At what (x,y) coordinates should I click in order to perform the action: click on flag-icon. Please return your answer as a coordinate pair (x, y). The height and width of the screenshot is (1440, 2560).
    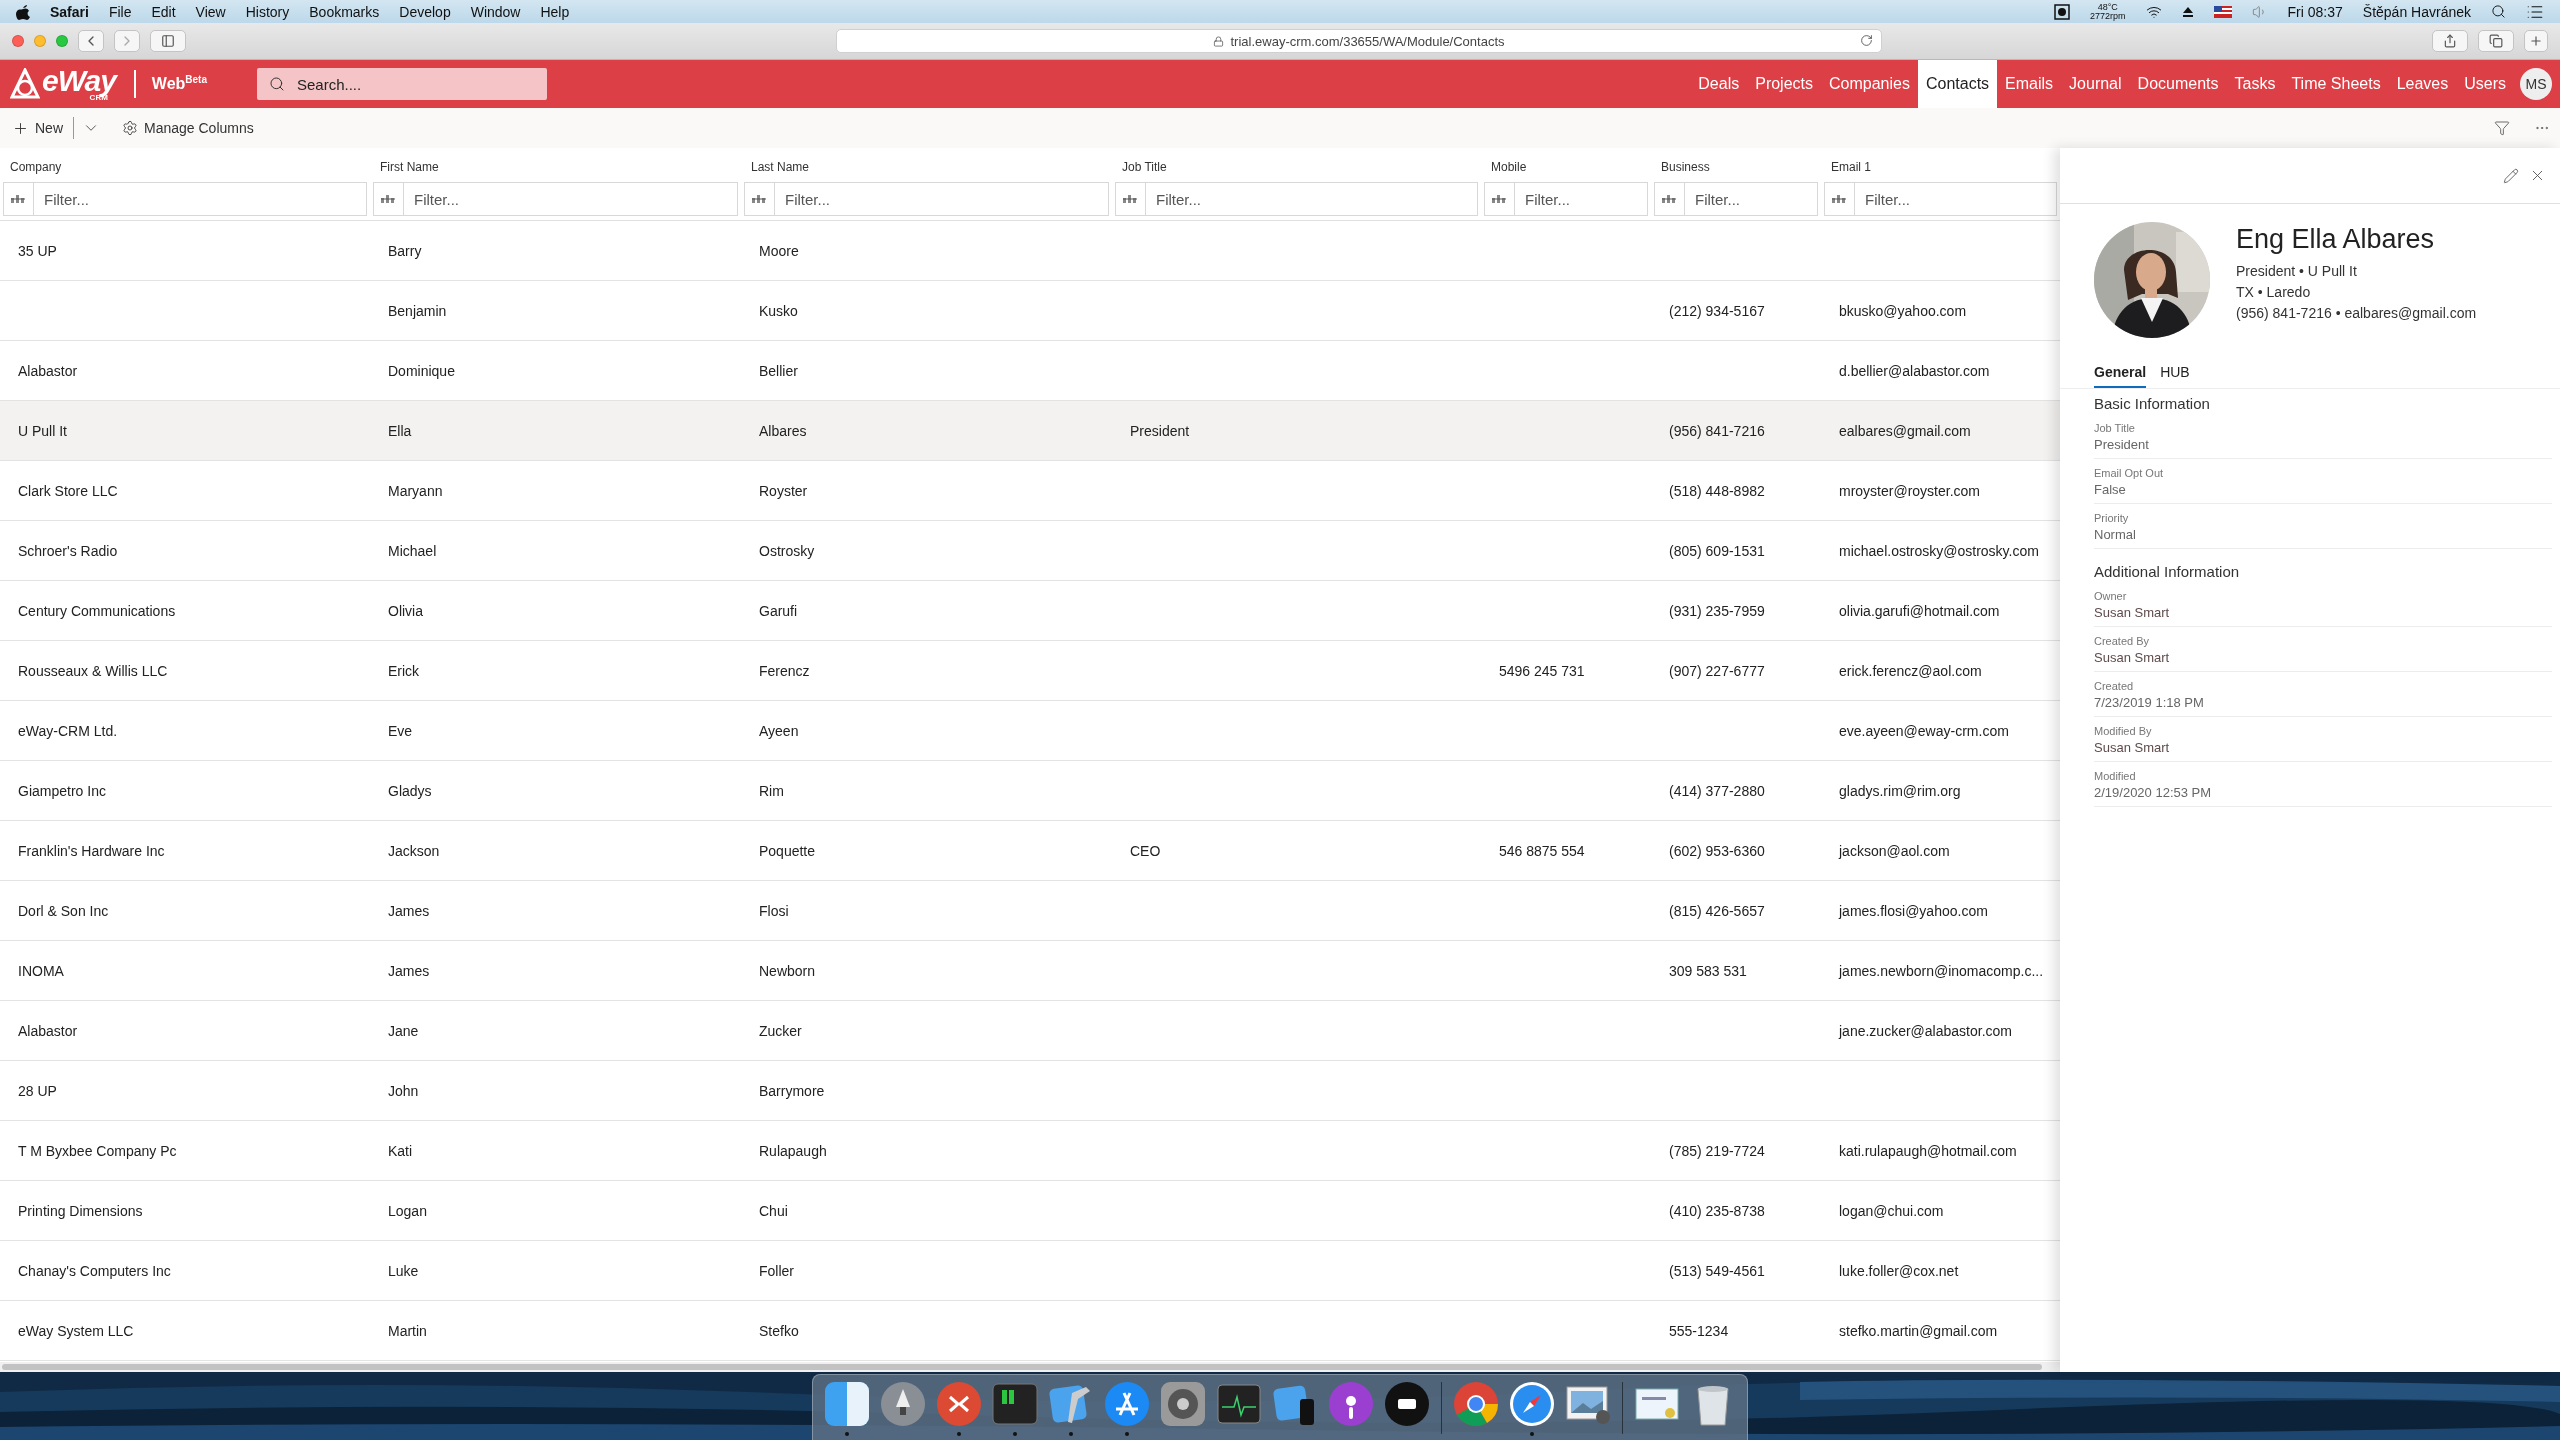
    Looking at the image, I should click on (2222, 11).